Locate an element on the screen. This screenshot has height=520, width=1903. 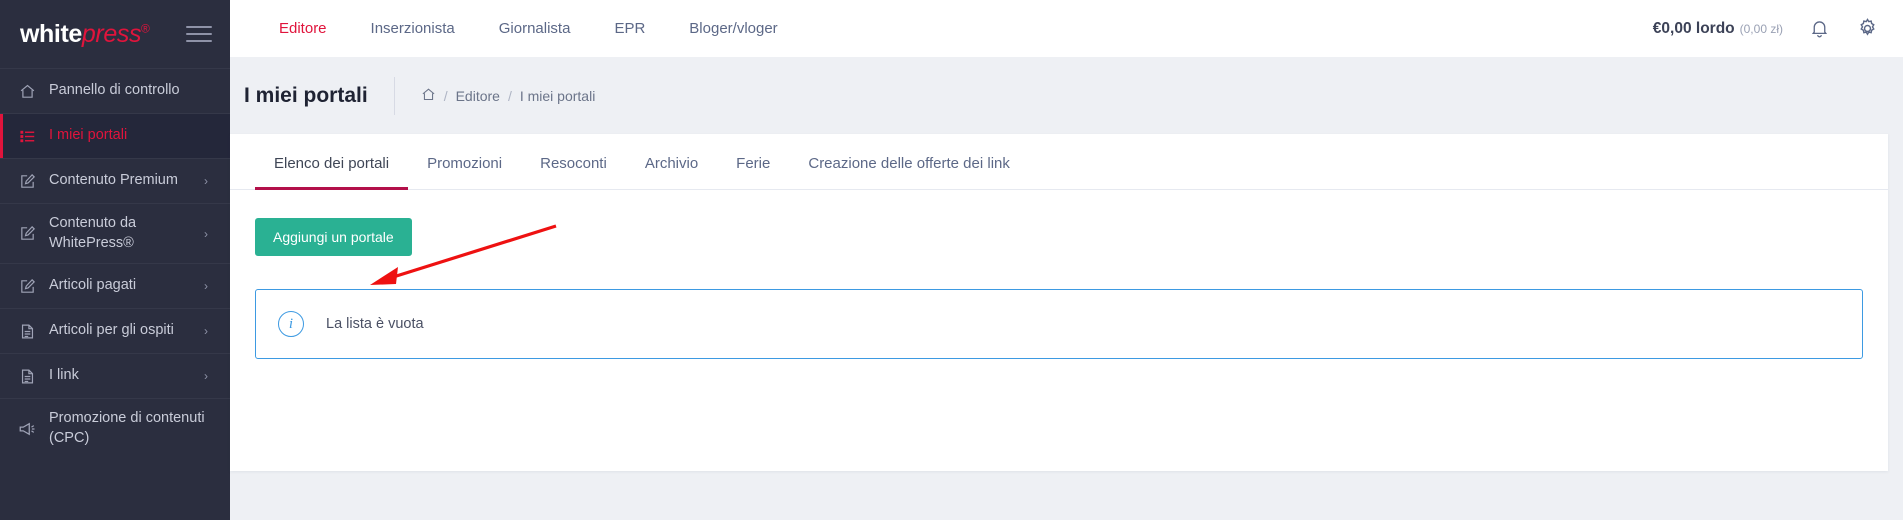
page-title: I miei portali is located at coordinates (306, 95).